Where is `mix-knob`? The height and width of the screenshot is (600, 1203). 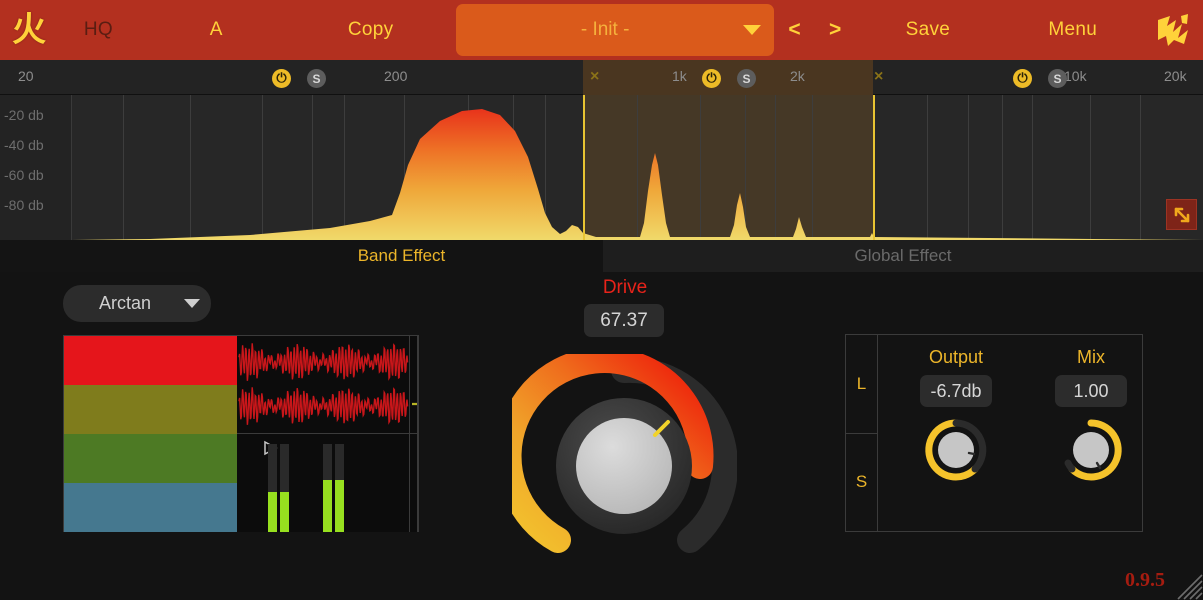
mix-knob is located at coordinates (1091, 450).